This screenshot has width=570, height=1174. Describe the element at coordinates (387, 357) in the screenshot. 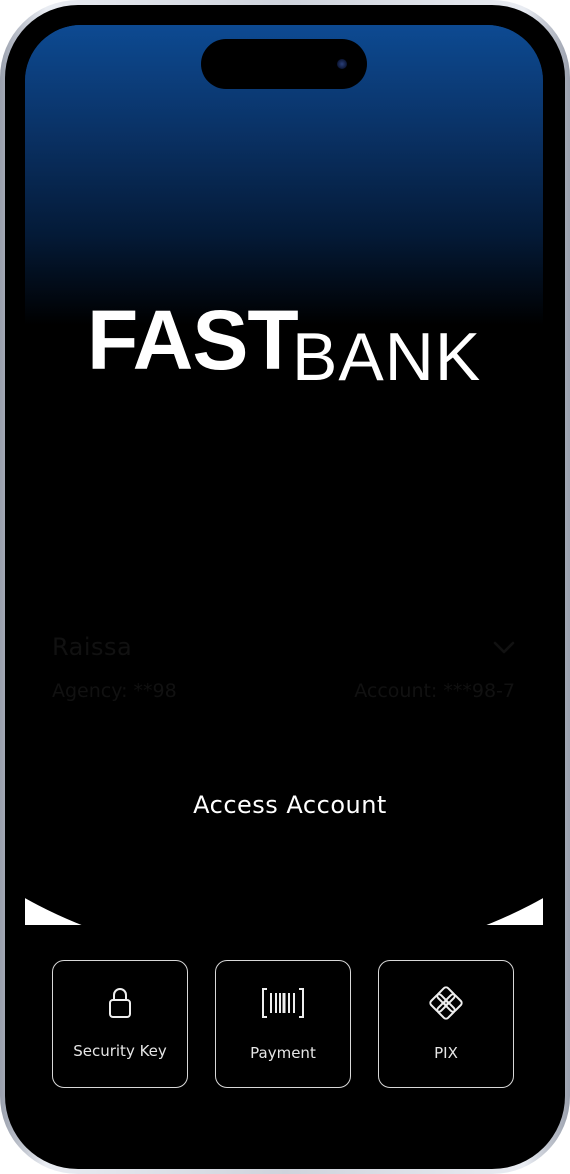

I see `logo-bank-text: BANK` at that location.